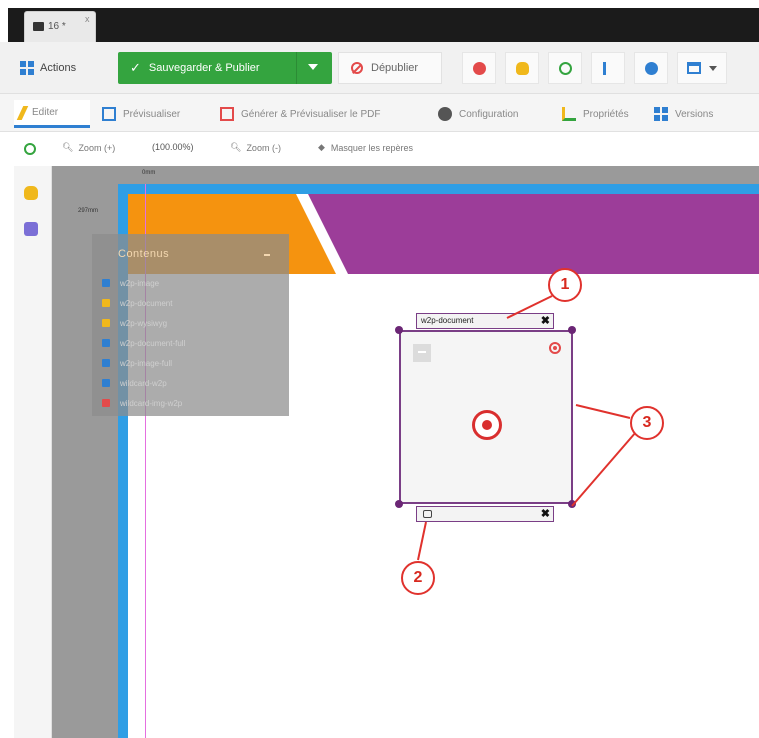 This screenshot has height=738, width=759. I want to click on info-button, so click(651, 68).